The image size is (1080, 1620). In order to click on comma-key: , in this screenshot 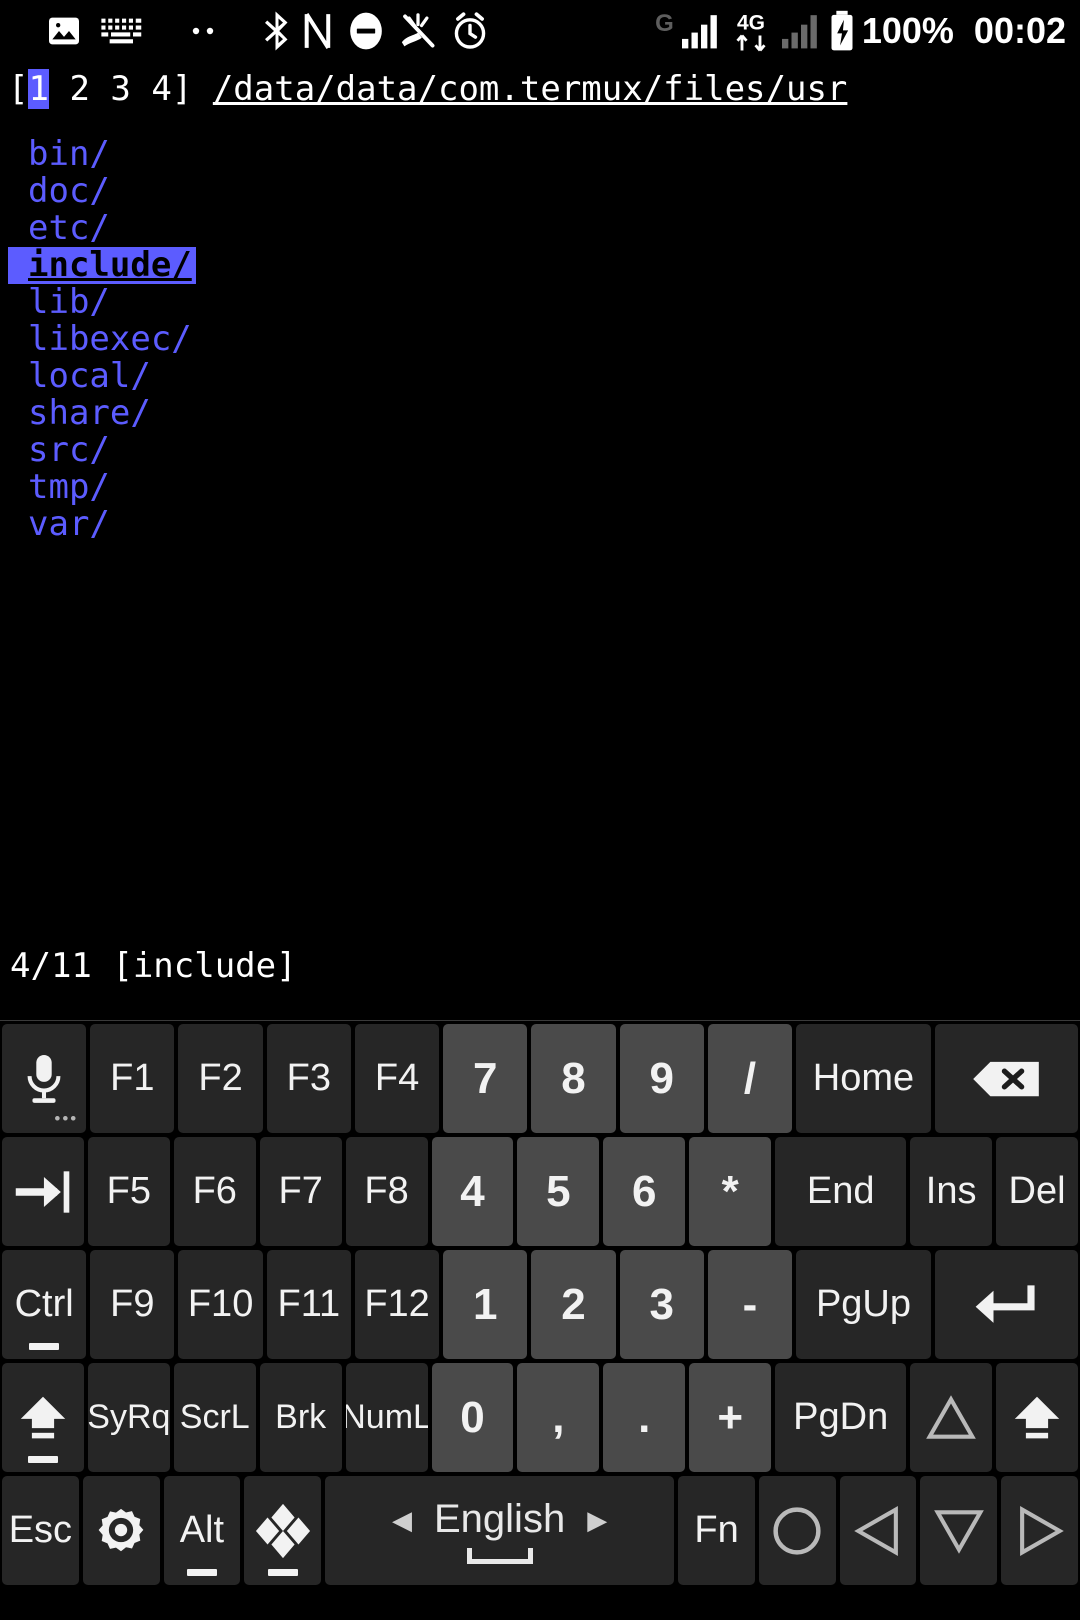, I will do `click(558, 1417)`.